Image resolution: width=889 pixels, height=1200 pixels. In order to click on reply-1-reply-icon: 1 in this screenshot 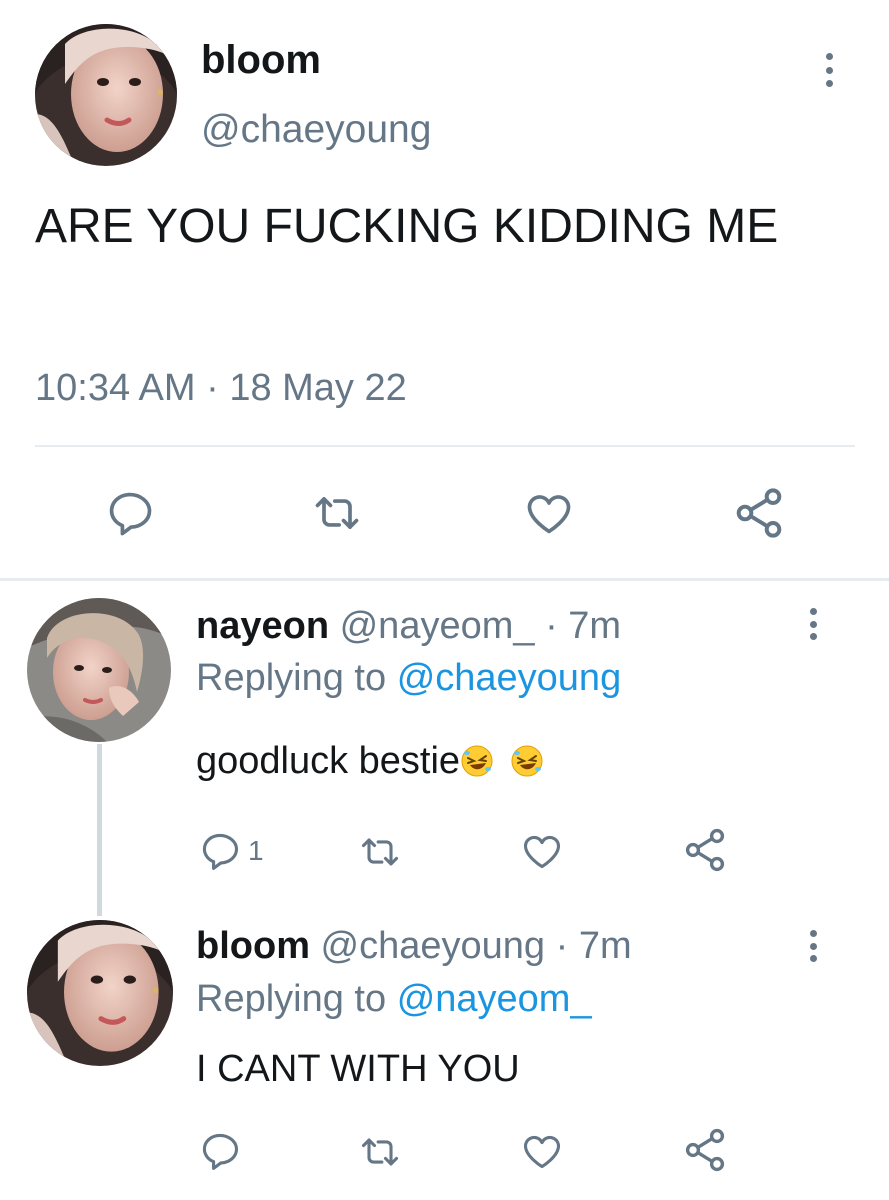, I will do `click(231, 851)`.